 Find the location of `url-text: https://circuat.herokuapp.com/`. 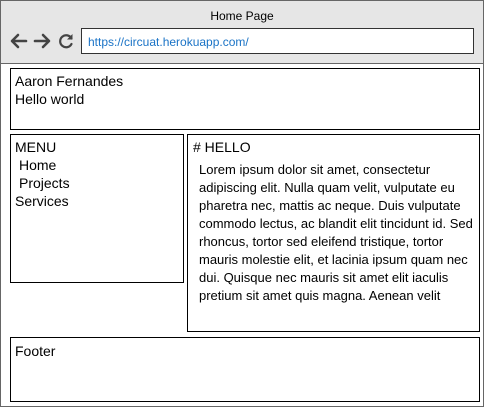

url-text: https://circuat.herokuapp.com/ is located at coordinates (168, 42).